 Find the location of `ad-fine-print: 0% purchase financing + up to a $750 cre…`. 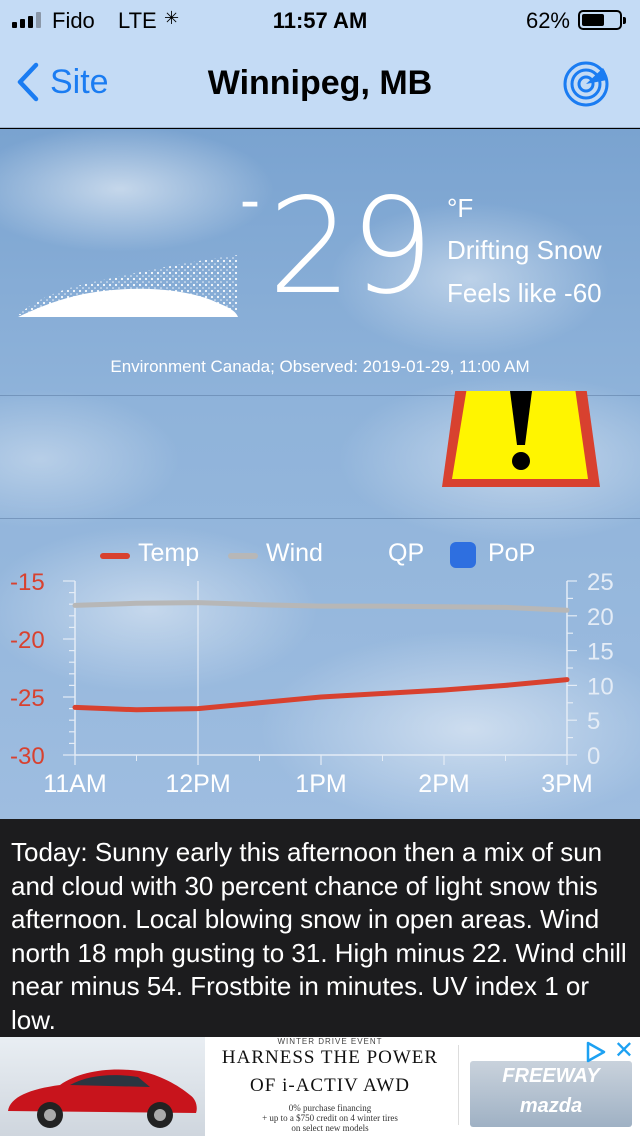

ad-fine-print: 0% purchase financing + up to a $750 cre… is located at coordinates (330, 1118).